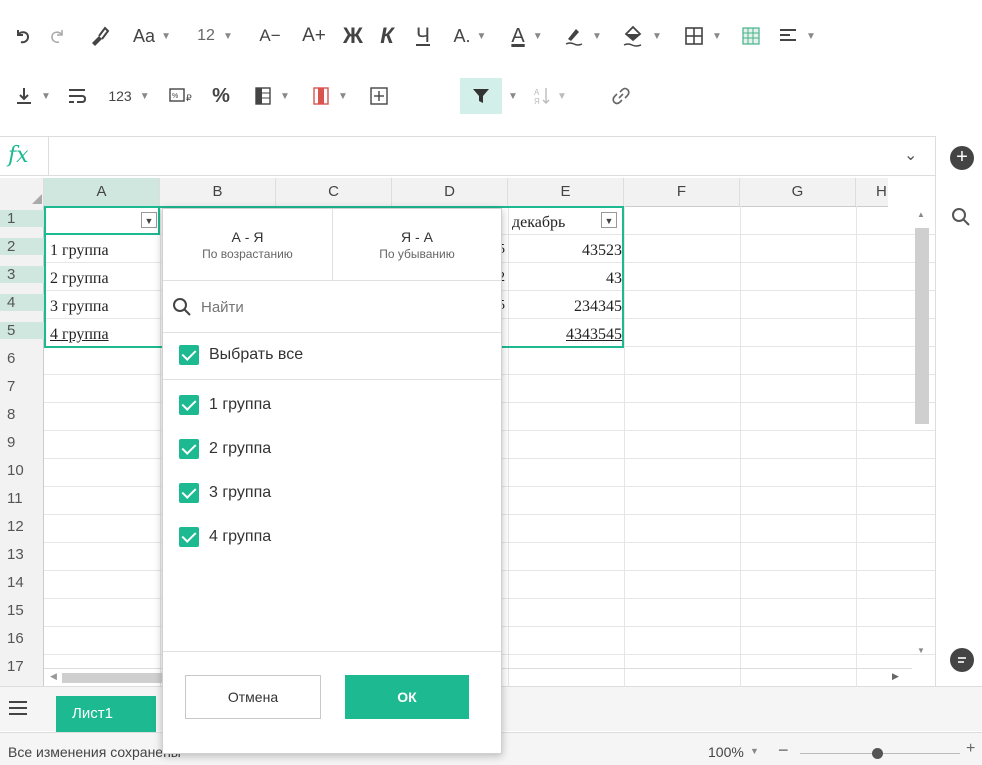 This screenshot has height=765, width=982. What do you see at coordinates (886, 192) in the screenshot?
I see `column-header-h: H` at bounding box center [886, 192].